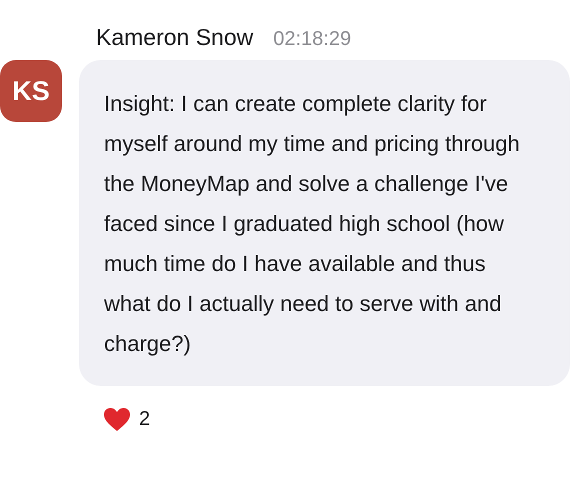  Describe the element at coordinates (117, 419) in the screenshot. I see `heart-icon` at that location.